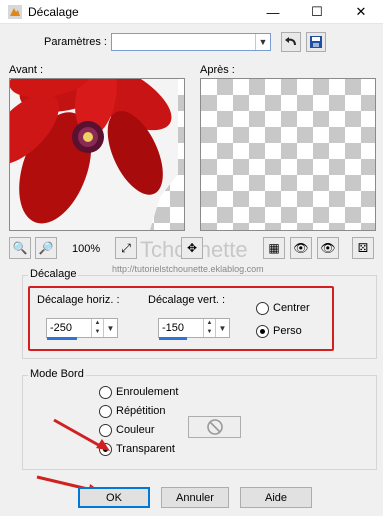 The image size is (383, 516). I want to click on ok-label: OK, so click(114, 497).